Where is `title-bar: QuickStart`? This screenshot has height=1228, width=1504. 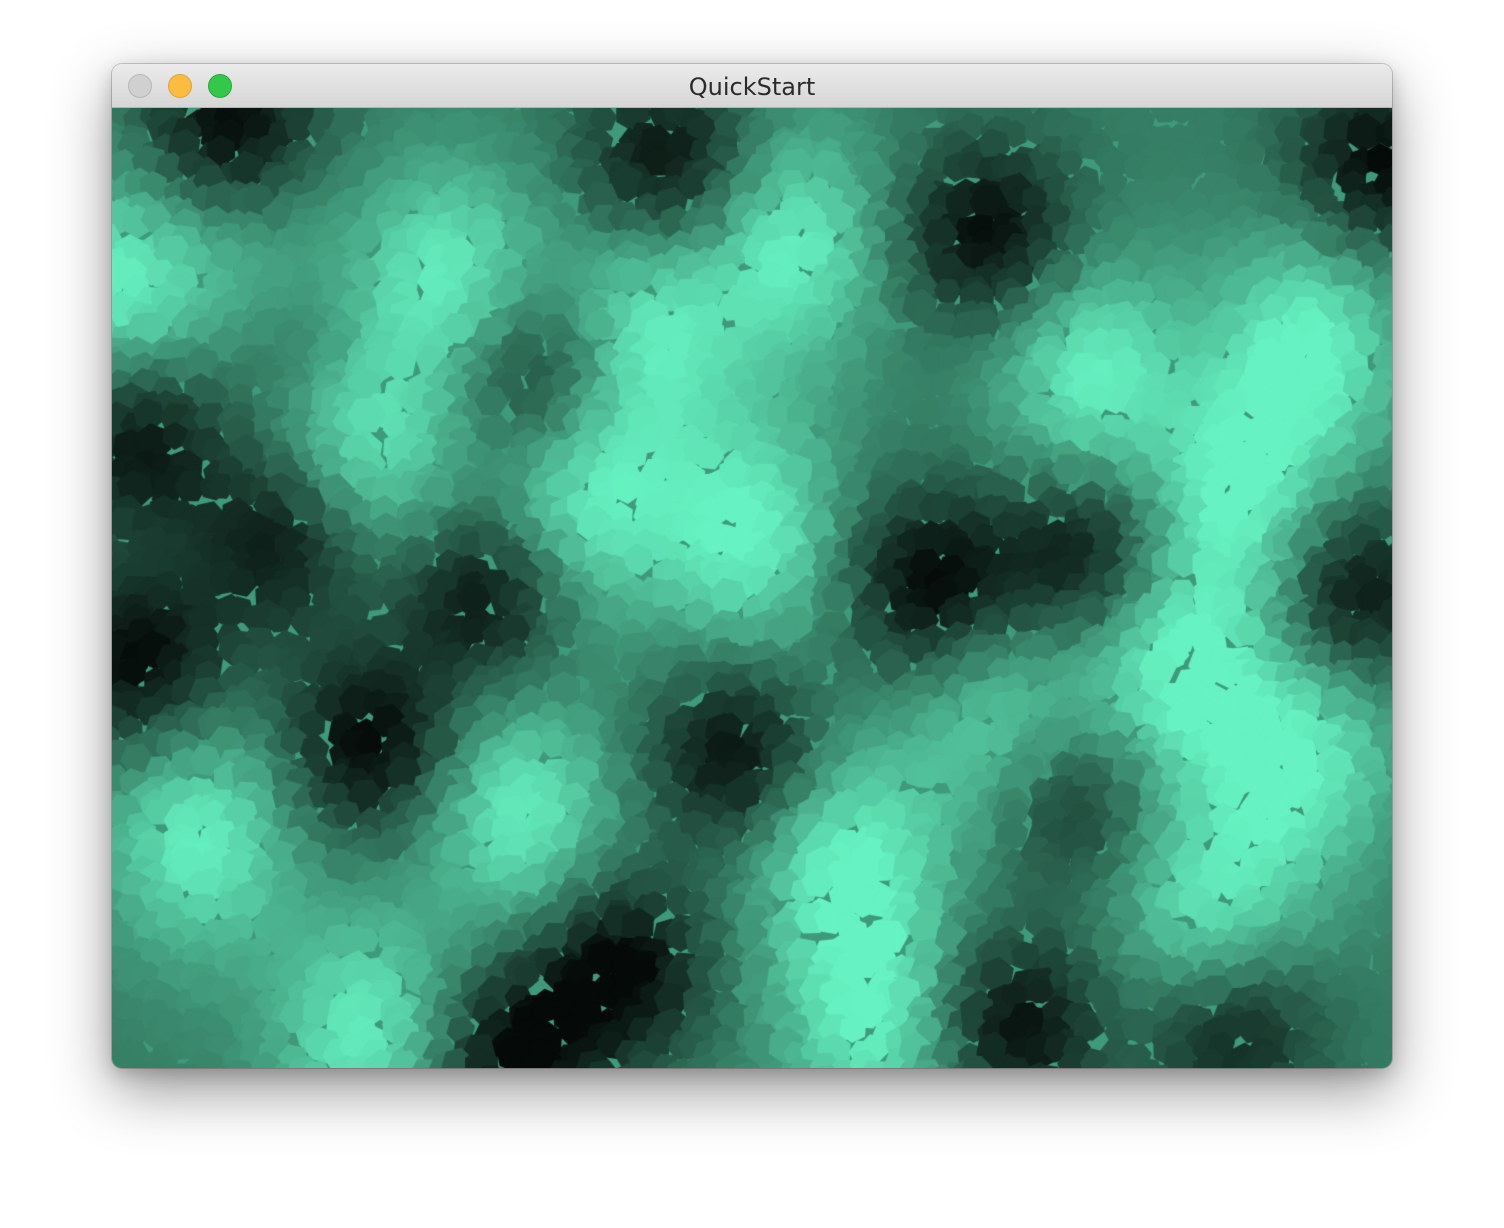
title-bar: QuickStart is located at coordinates (752, 86).